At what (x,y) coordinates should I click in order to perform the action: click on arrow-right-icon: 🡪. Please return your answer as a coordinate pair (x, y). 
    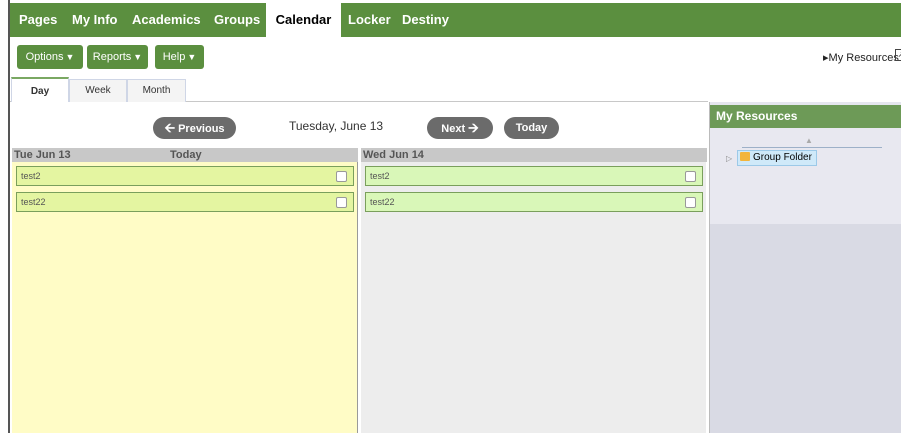
    Looking at the image, I should click on (473, 127).